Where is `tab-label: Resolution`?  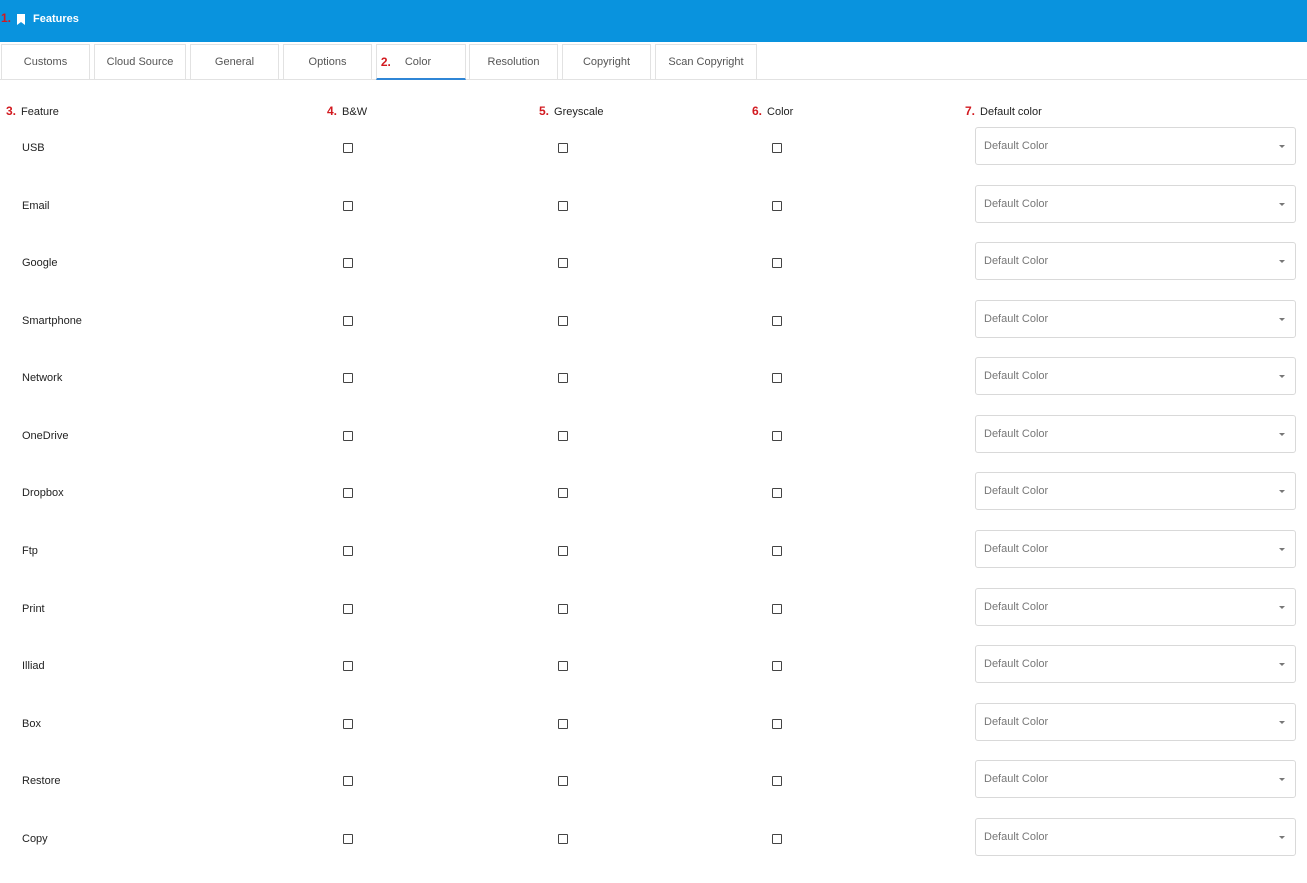 tab-label: Resolution is located at coordinates (513, 62).